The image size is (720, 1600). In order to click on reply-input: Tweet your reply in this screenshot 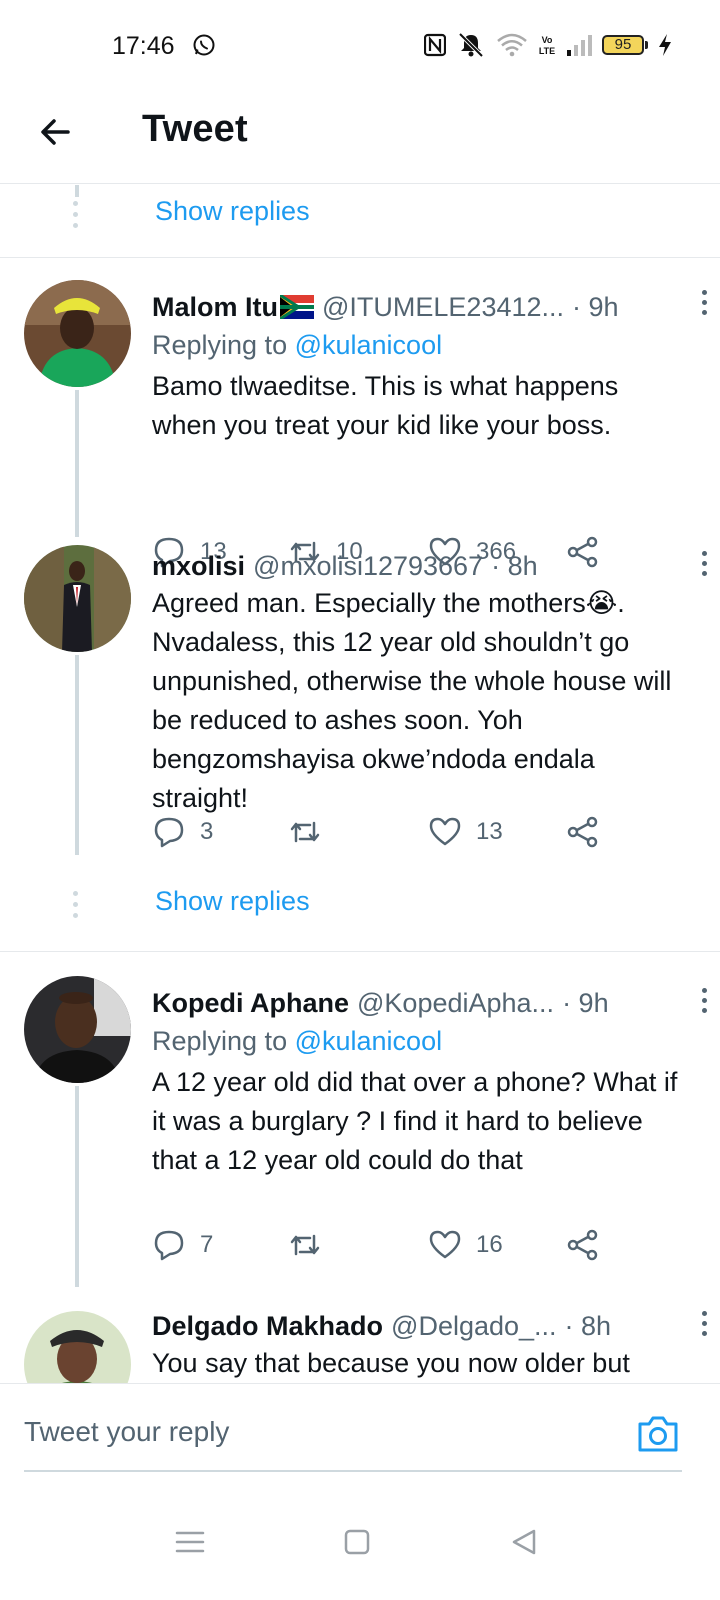, I will do `click(126, 1432)`.